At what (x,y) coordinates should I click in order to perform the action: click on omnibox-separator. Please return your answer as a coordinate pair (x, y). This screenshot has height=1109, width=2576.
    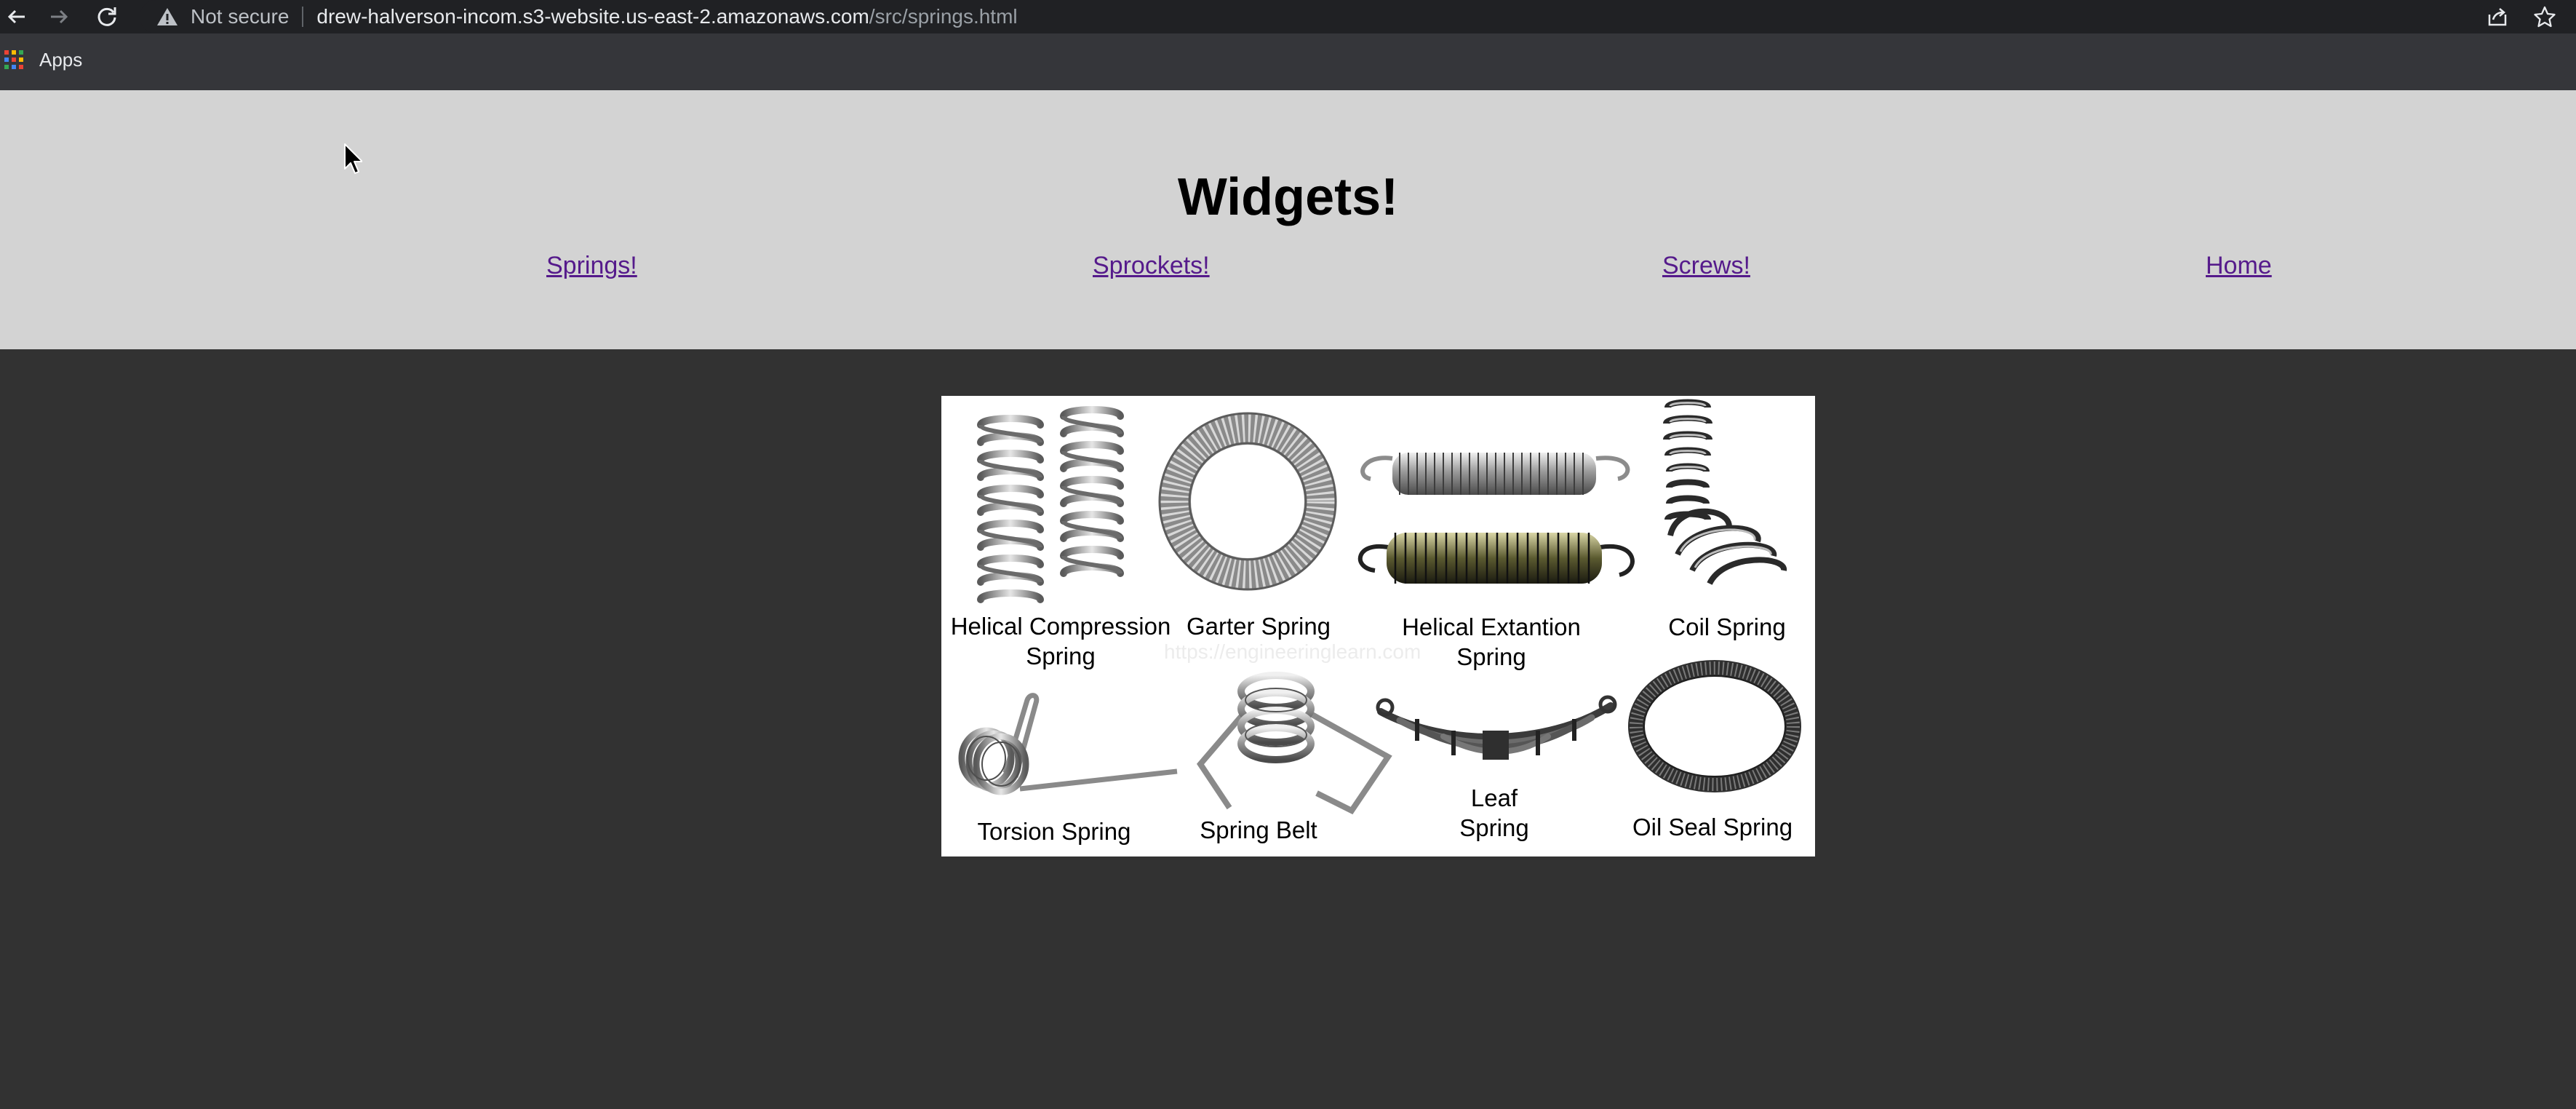
    Looking at the image, I should click on (303, 17).